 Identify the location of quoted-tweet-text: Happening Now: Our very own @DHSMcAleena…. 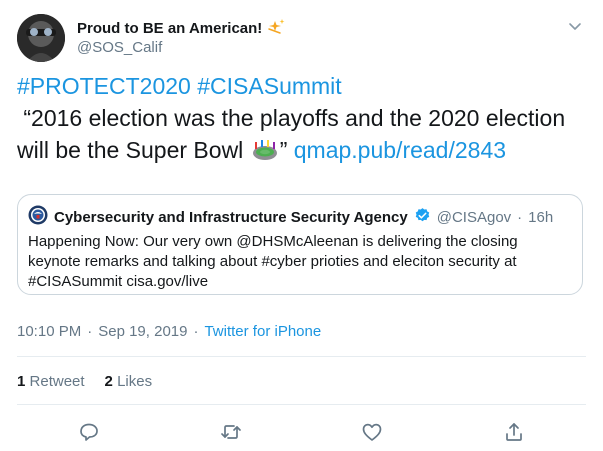
(273, 261).